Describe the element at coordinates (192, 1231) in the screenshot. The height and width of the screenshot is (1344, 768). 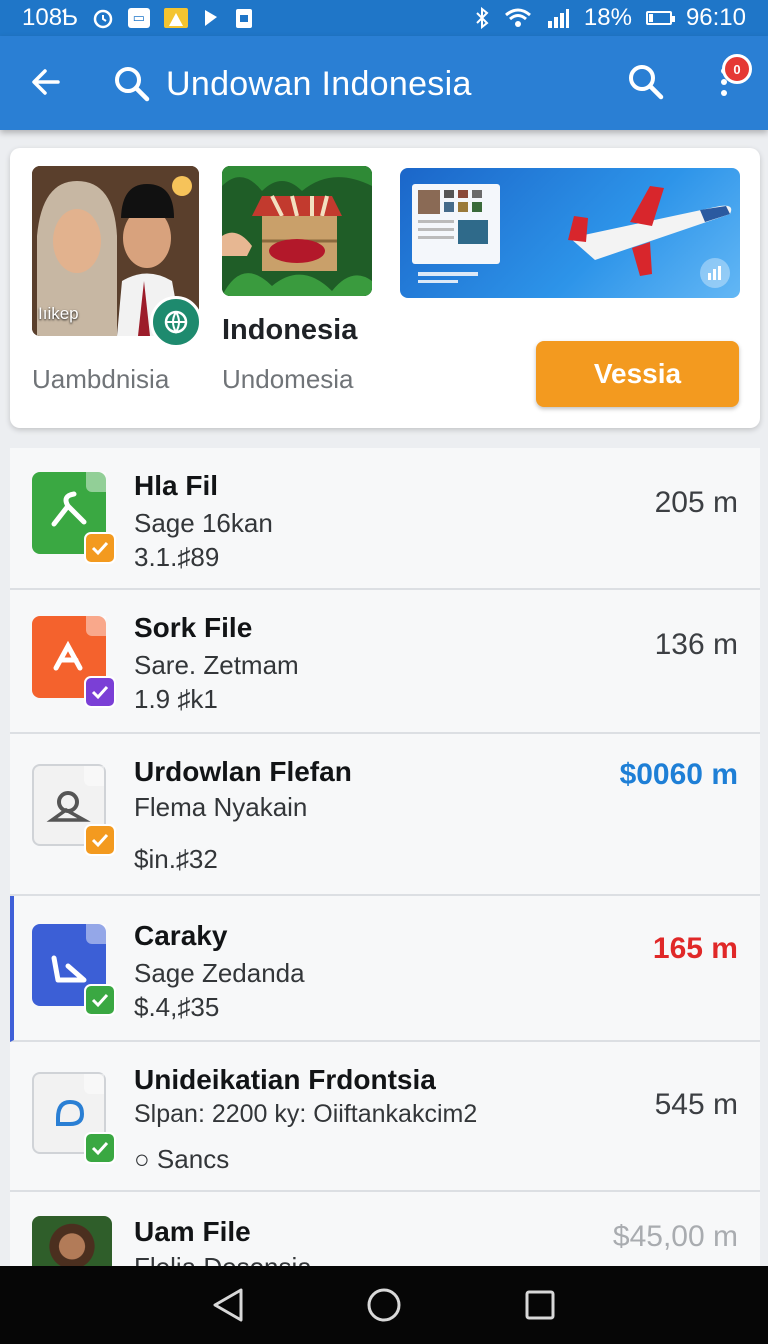
I see `file-title: Uam File` at that location.